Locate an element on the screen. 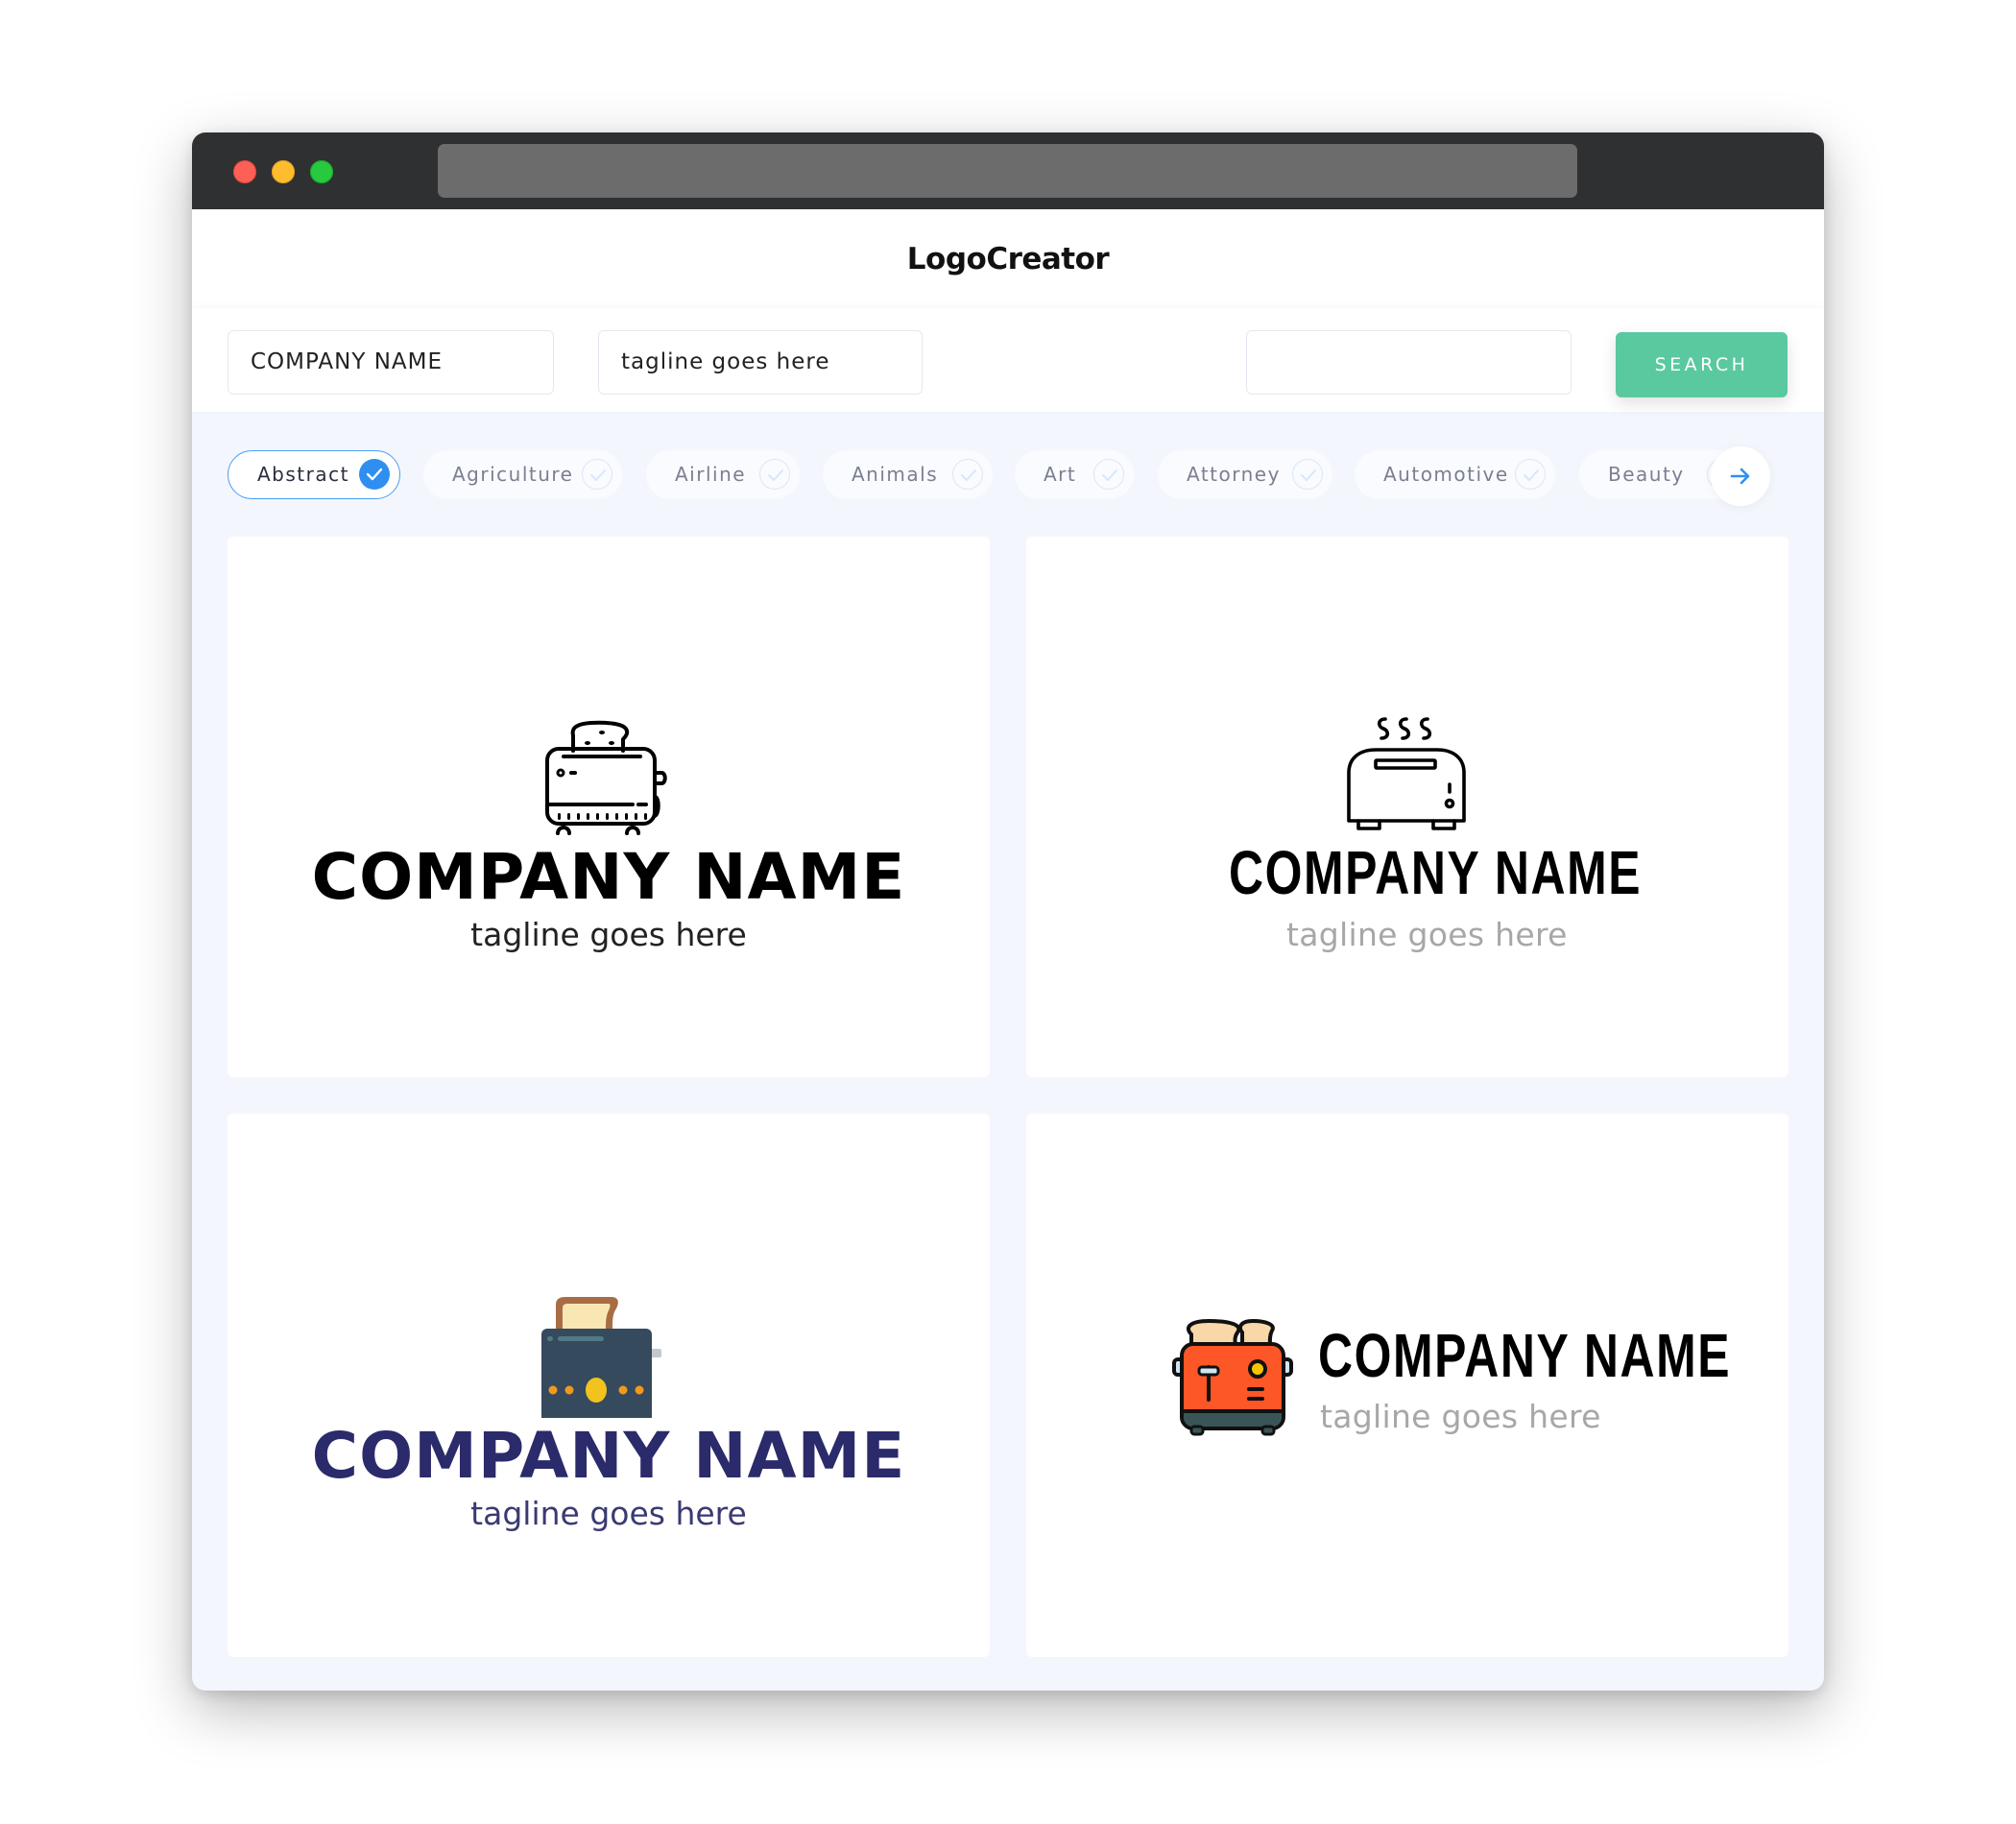 The width and height of the screenshot is (2016, 1824). brand-logo: LogoCreator is located at coordinates (1008, 259).